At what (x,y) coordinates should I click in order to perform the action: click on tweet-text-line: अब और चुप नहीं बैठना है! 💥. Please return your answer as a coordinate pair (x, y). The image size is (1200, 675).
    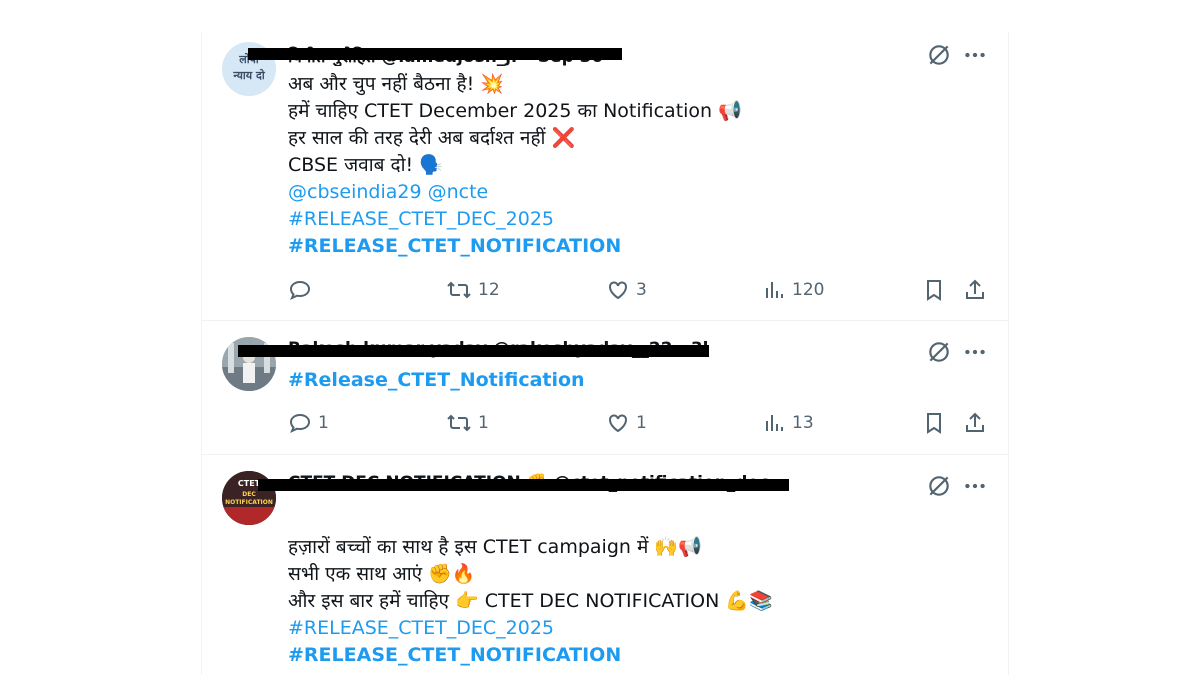
    Looking at the image, I should click on (396, 84).